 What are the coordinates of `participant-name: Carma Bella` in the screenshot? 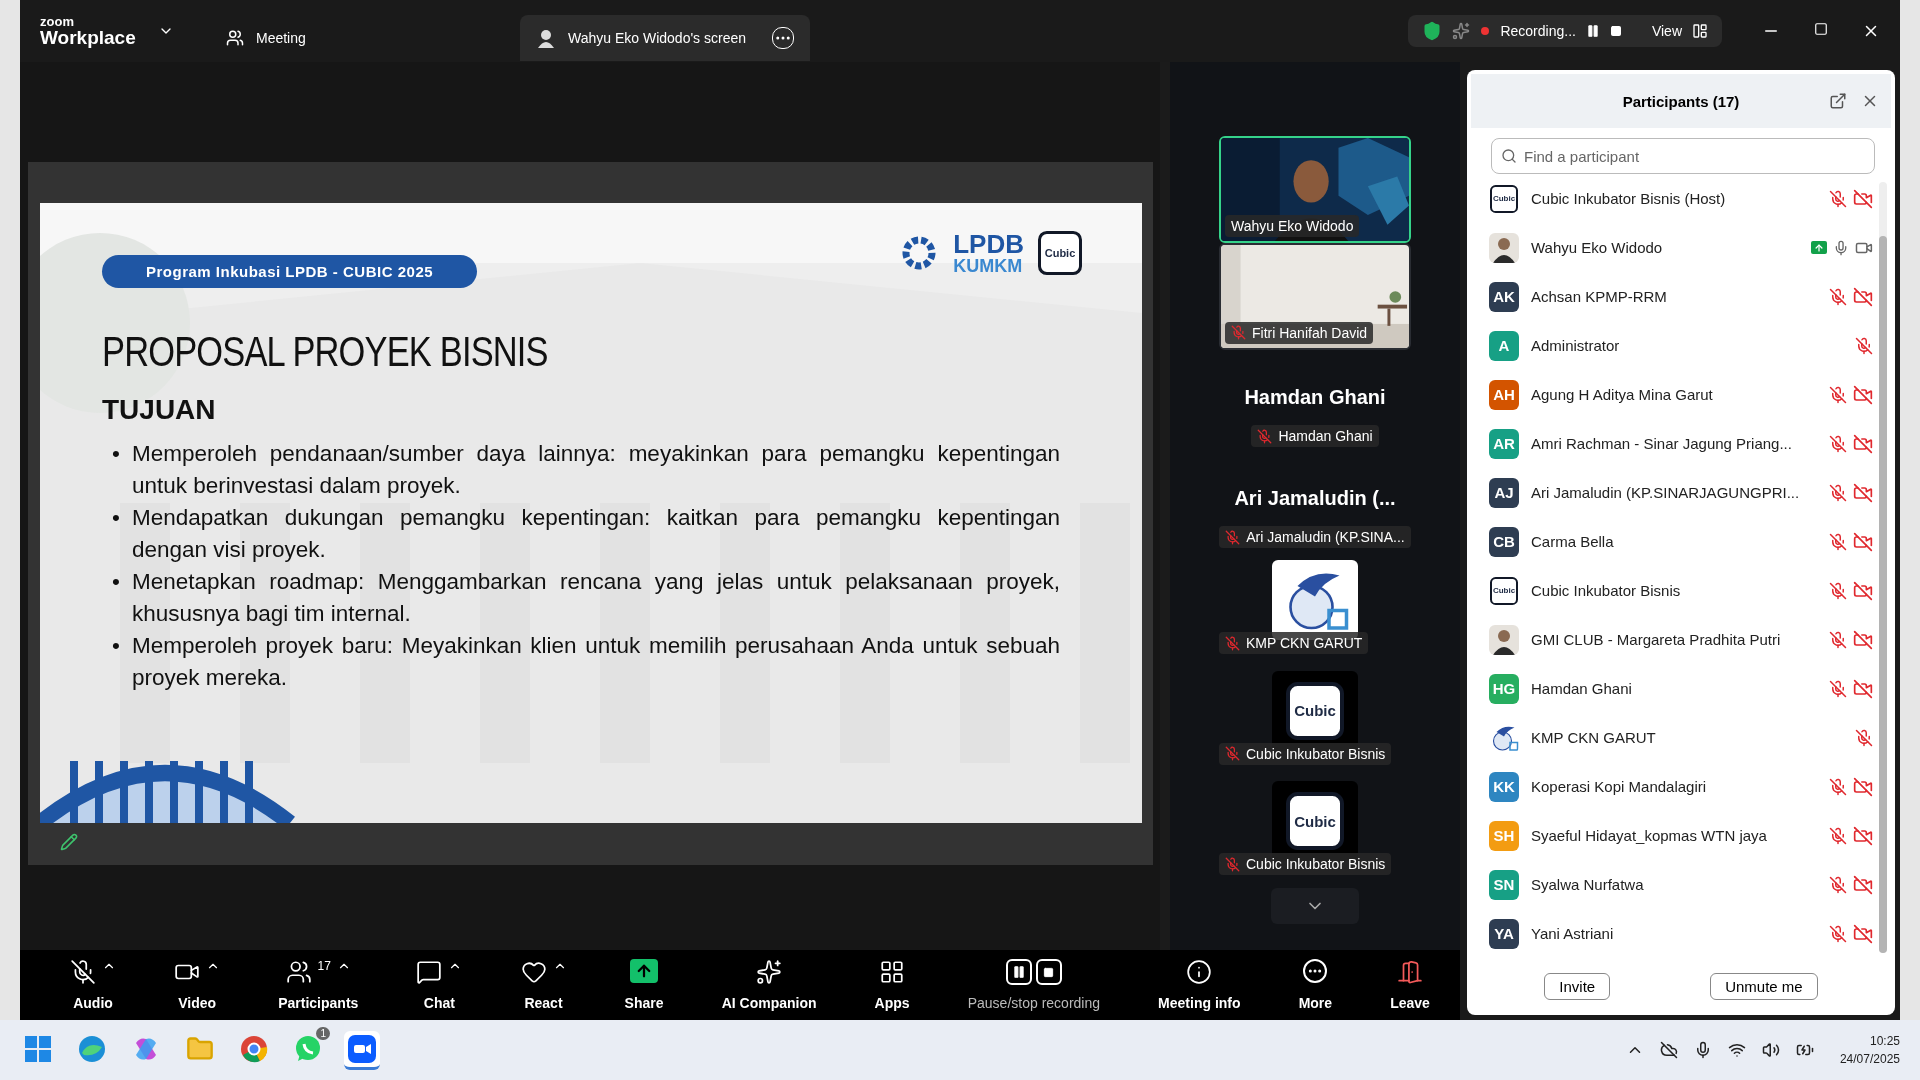 It's located at (1573, 541).